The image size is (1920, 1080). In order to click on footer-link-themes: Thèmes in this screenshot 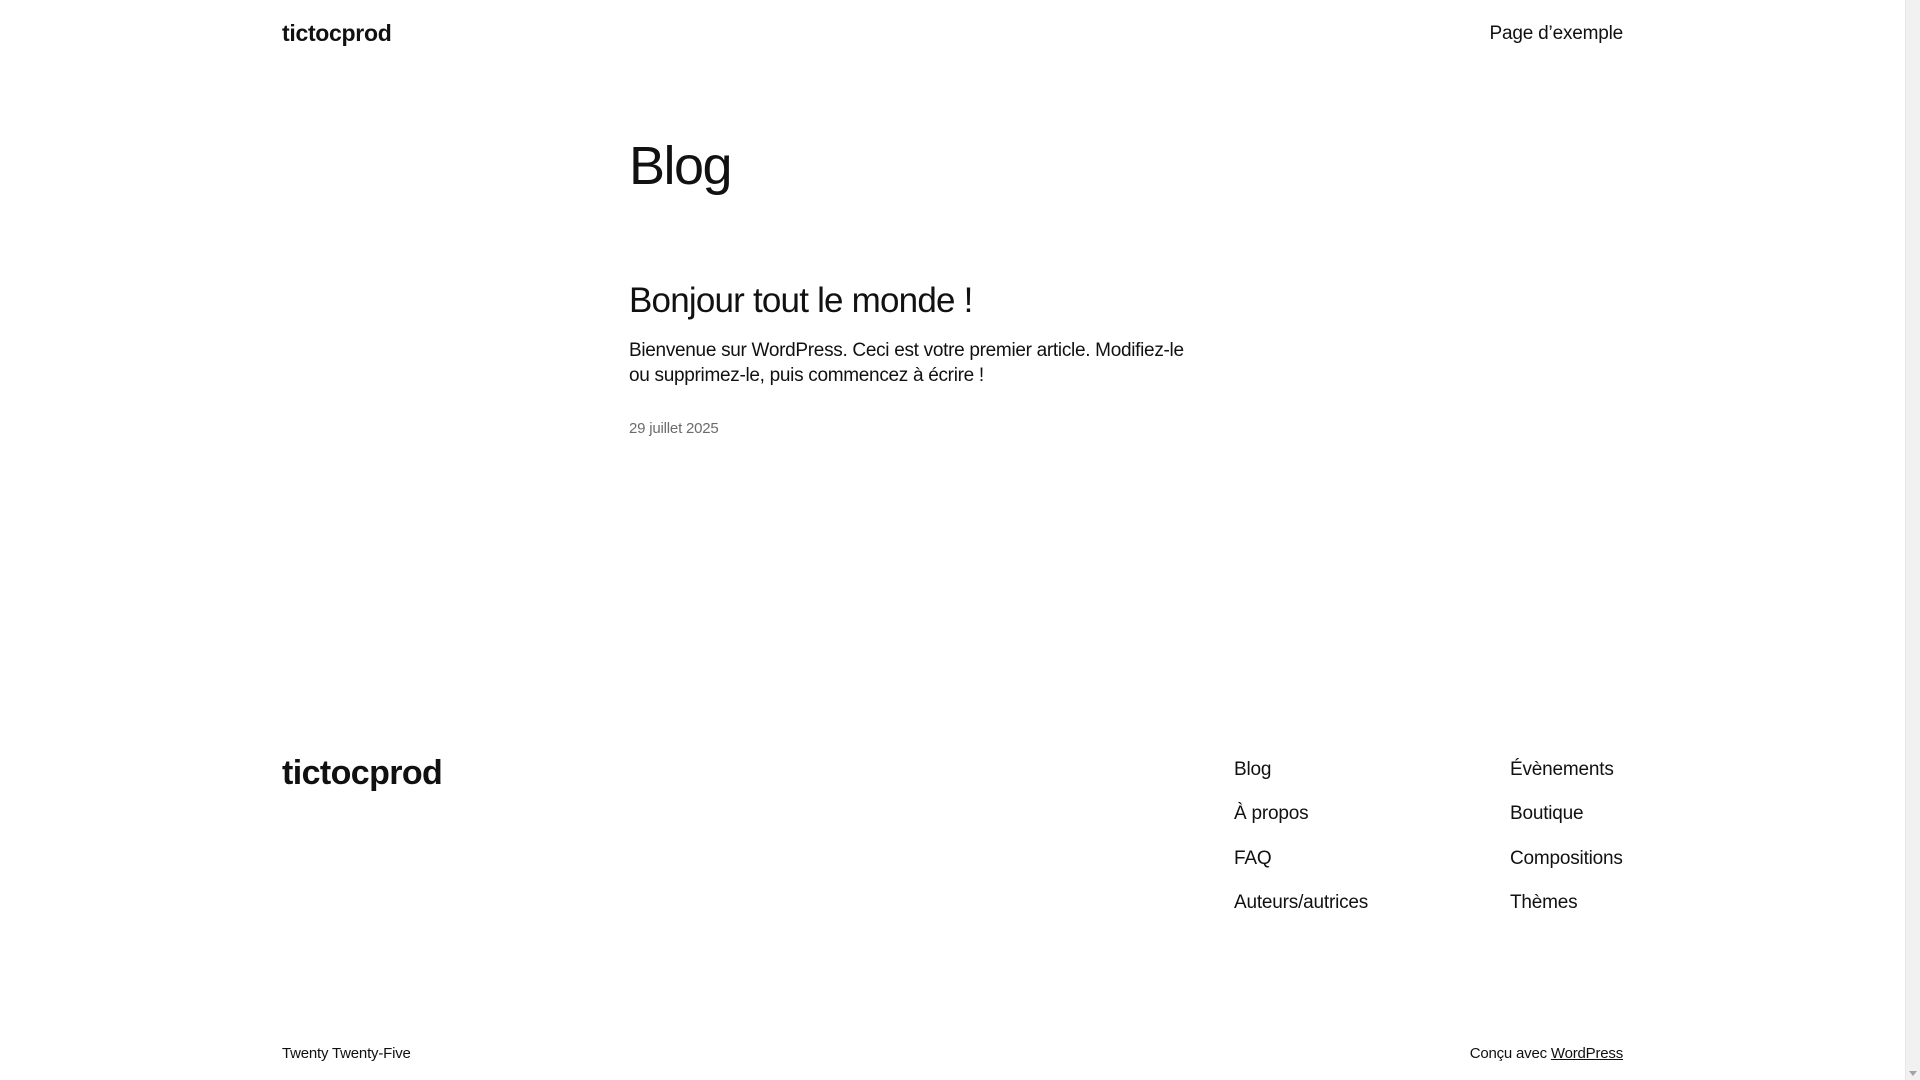, I will do `click(1566, 911)`.